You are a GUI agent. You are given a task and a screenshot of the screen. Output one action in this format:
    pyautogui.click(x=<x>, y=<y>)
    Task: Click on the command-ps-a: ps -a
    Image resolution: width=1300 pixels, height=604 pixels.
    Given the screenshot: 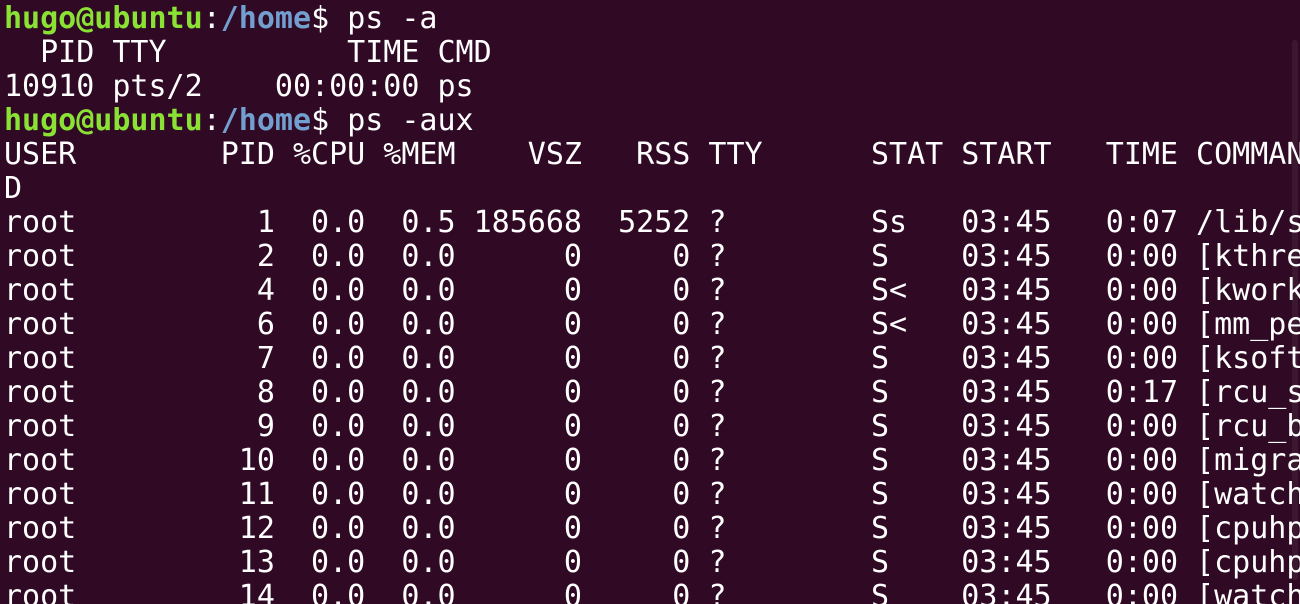 What is the action you would take?
    pyautogui.click(x=392, y=18)
    